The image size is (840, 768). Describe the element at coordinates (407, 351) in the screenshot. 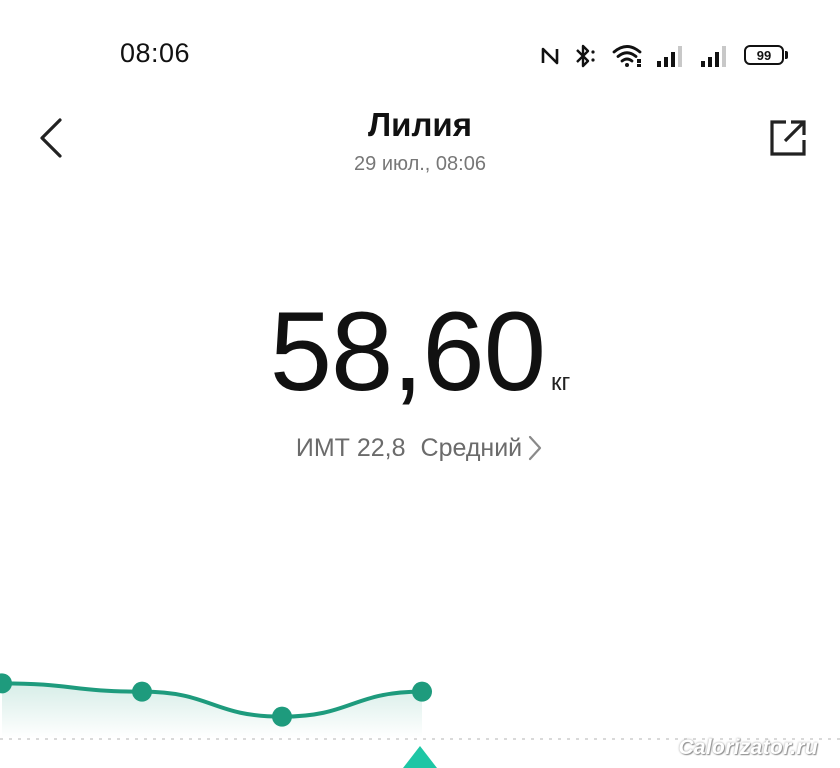

I see `weight-value: 58,60` at that location.